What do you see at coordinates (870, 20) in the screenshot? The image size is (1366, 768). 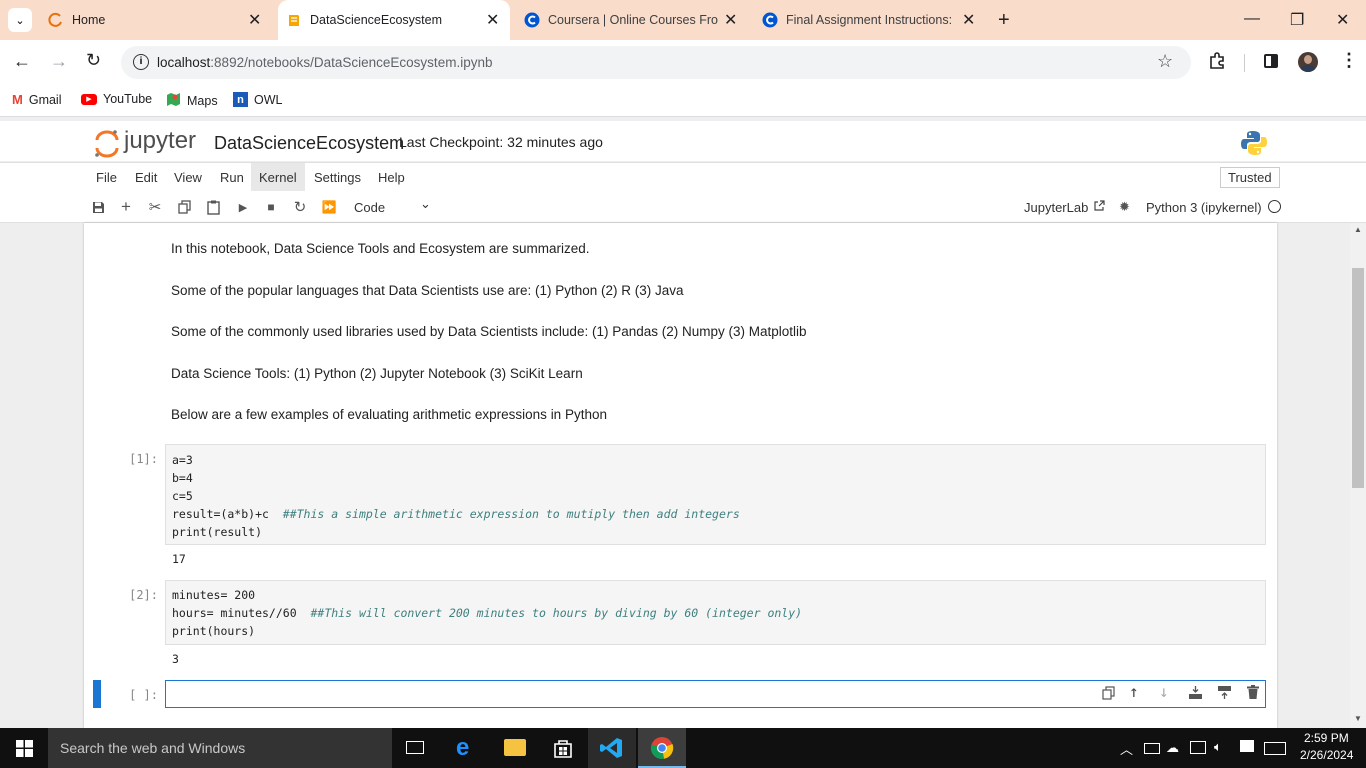 I see `tab-final-assignment: Final Assignment Instructions: C ✕` at bounding box center [870, 20].